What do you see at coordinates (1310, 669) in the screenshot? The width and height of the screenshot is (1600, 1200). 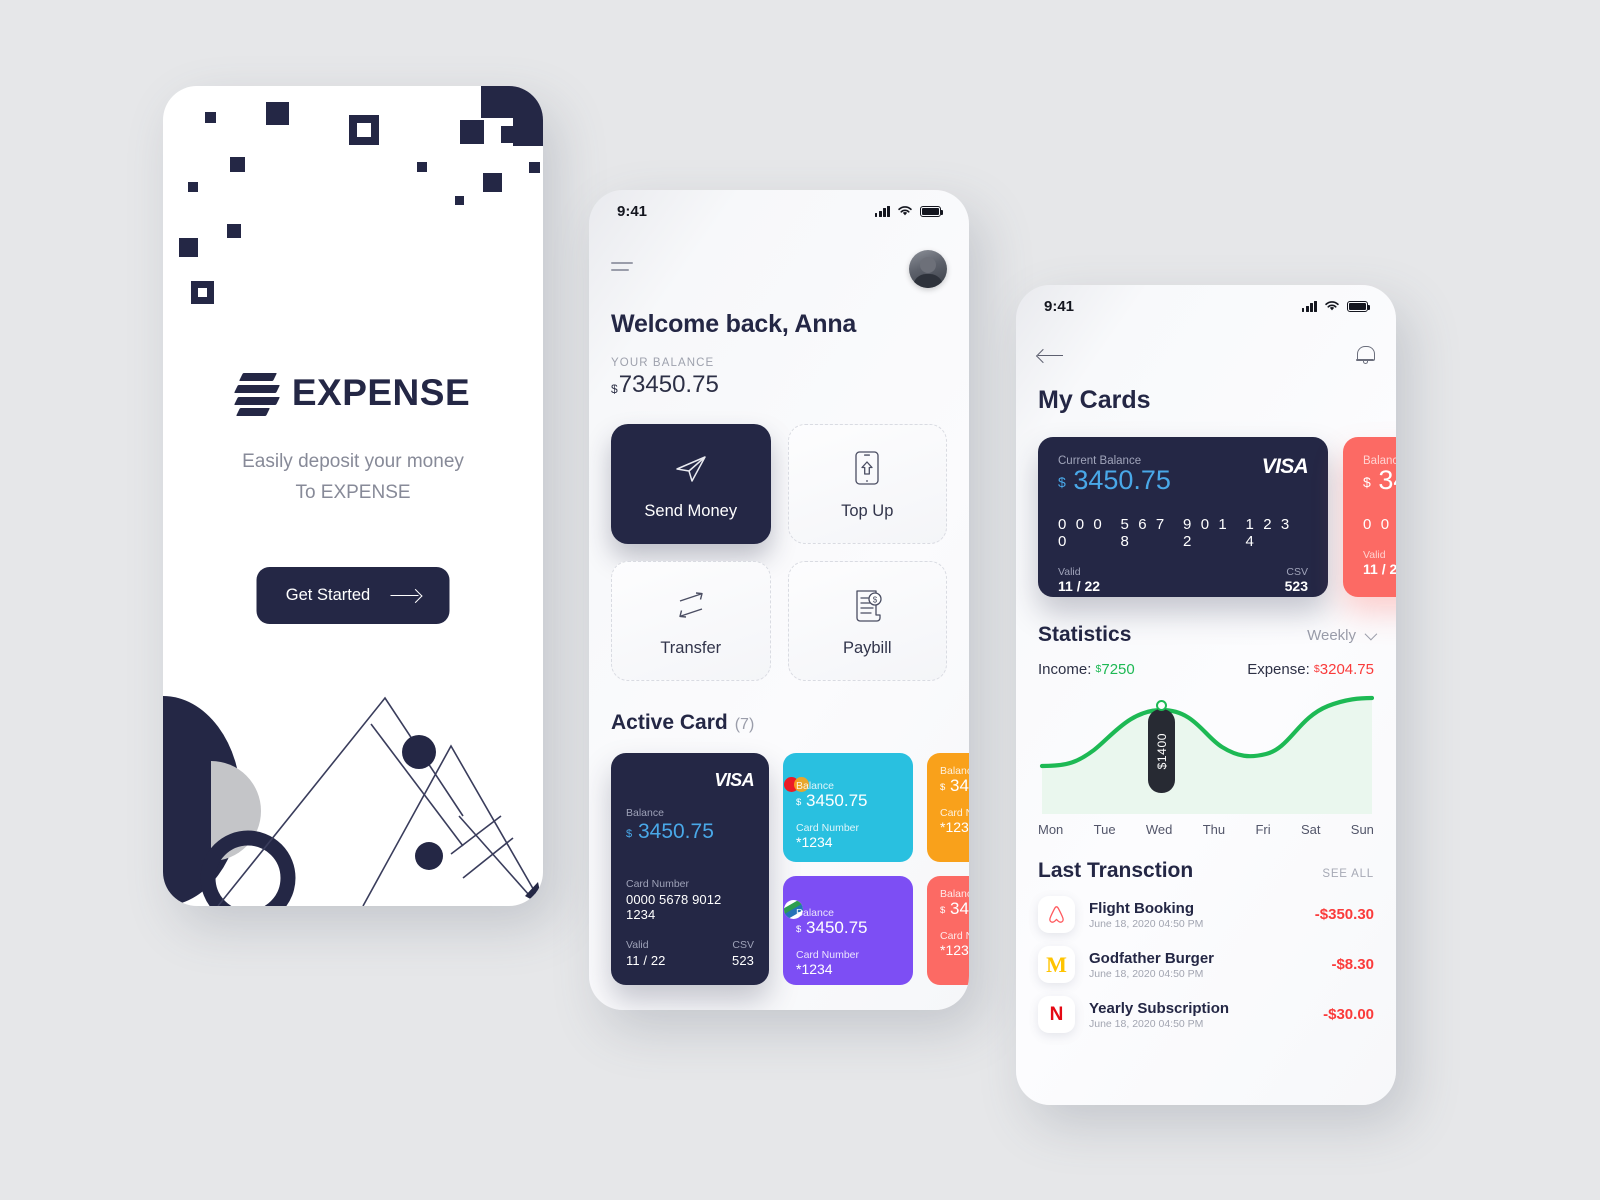 I see `expense-block: Expense: $3204.75` at bounding box center [1310, 669].